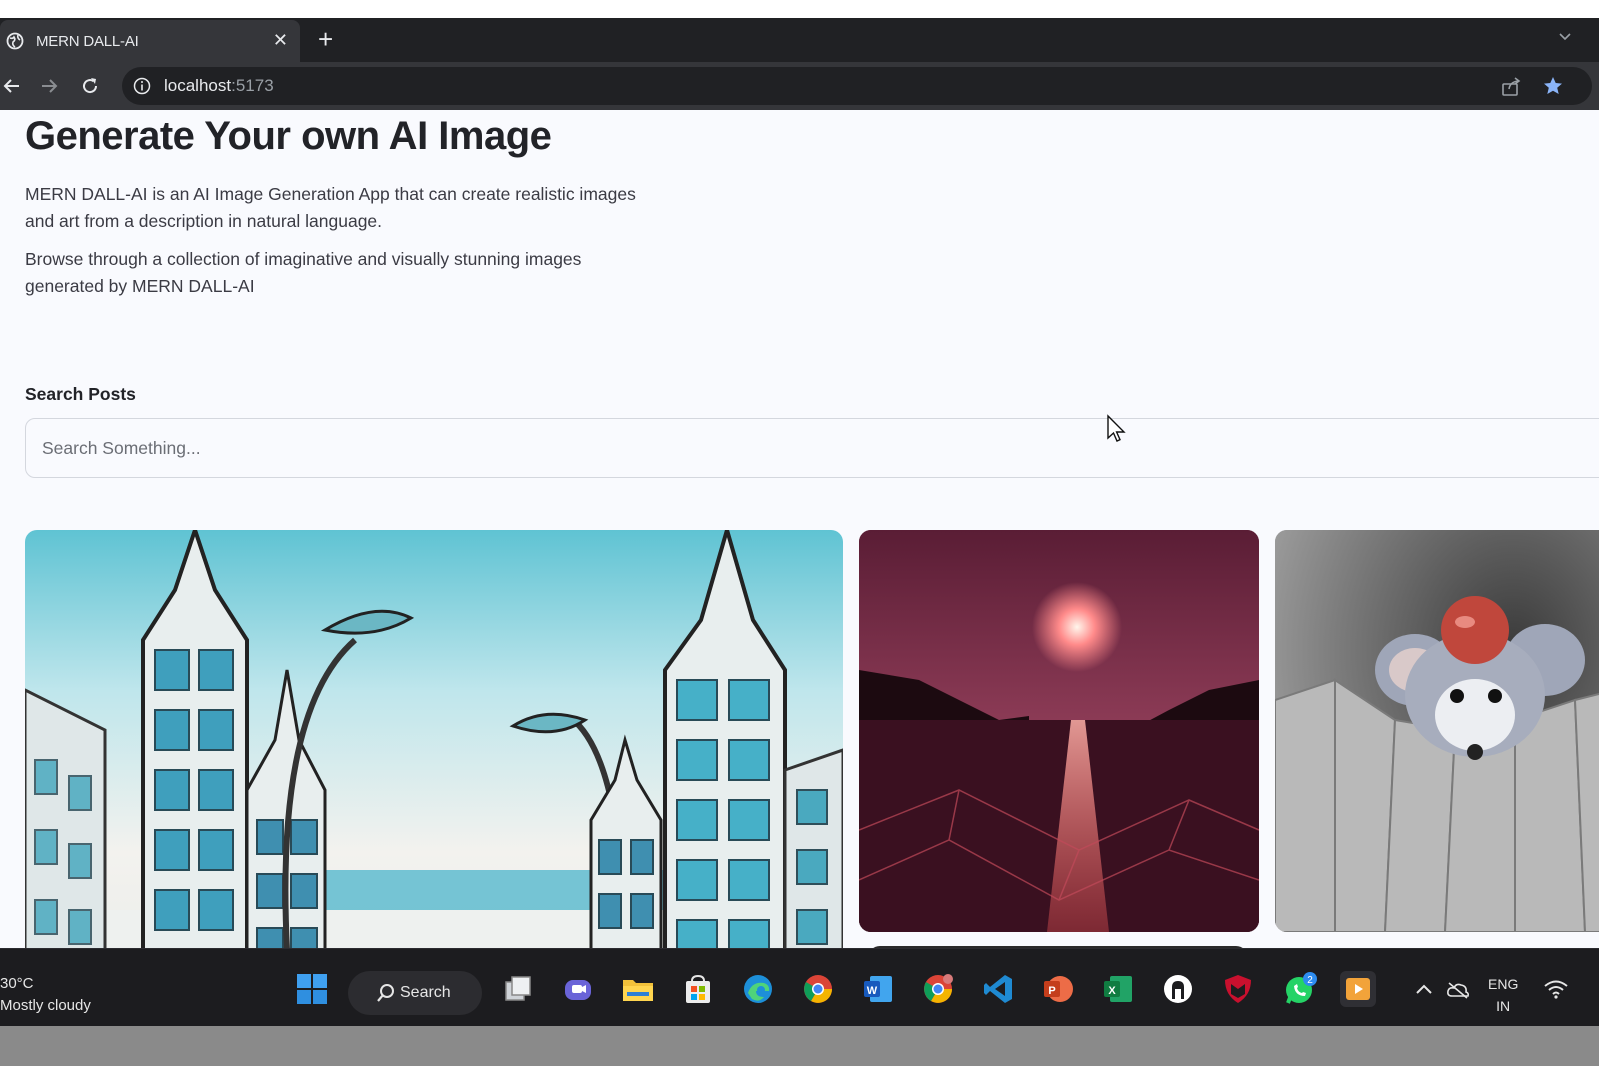  I want to click on language-code: ENG, so click(1503, 984).